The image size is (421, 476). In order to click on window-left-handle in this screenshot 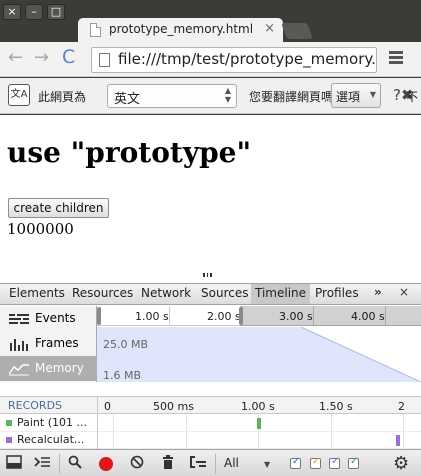, I will do `click(99, 316)`.